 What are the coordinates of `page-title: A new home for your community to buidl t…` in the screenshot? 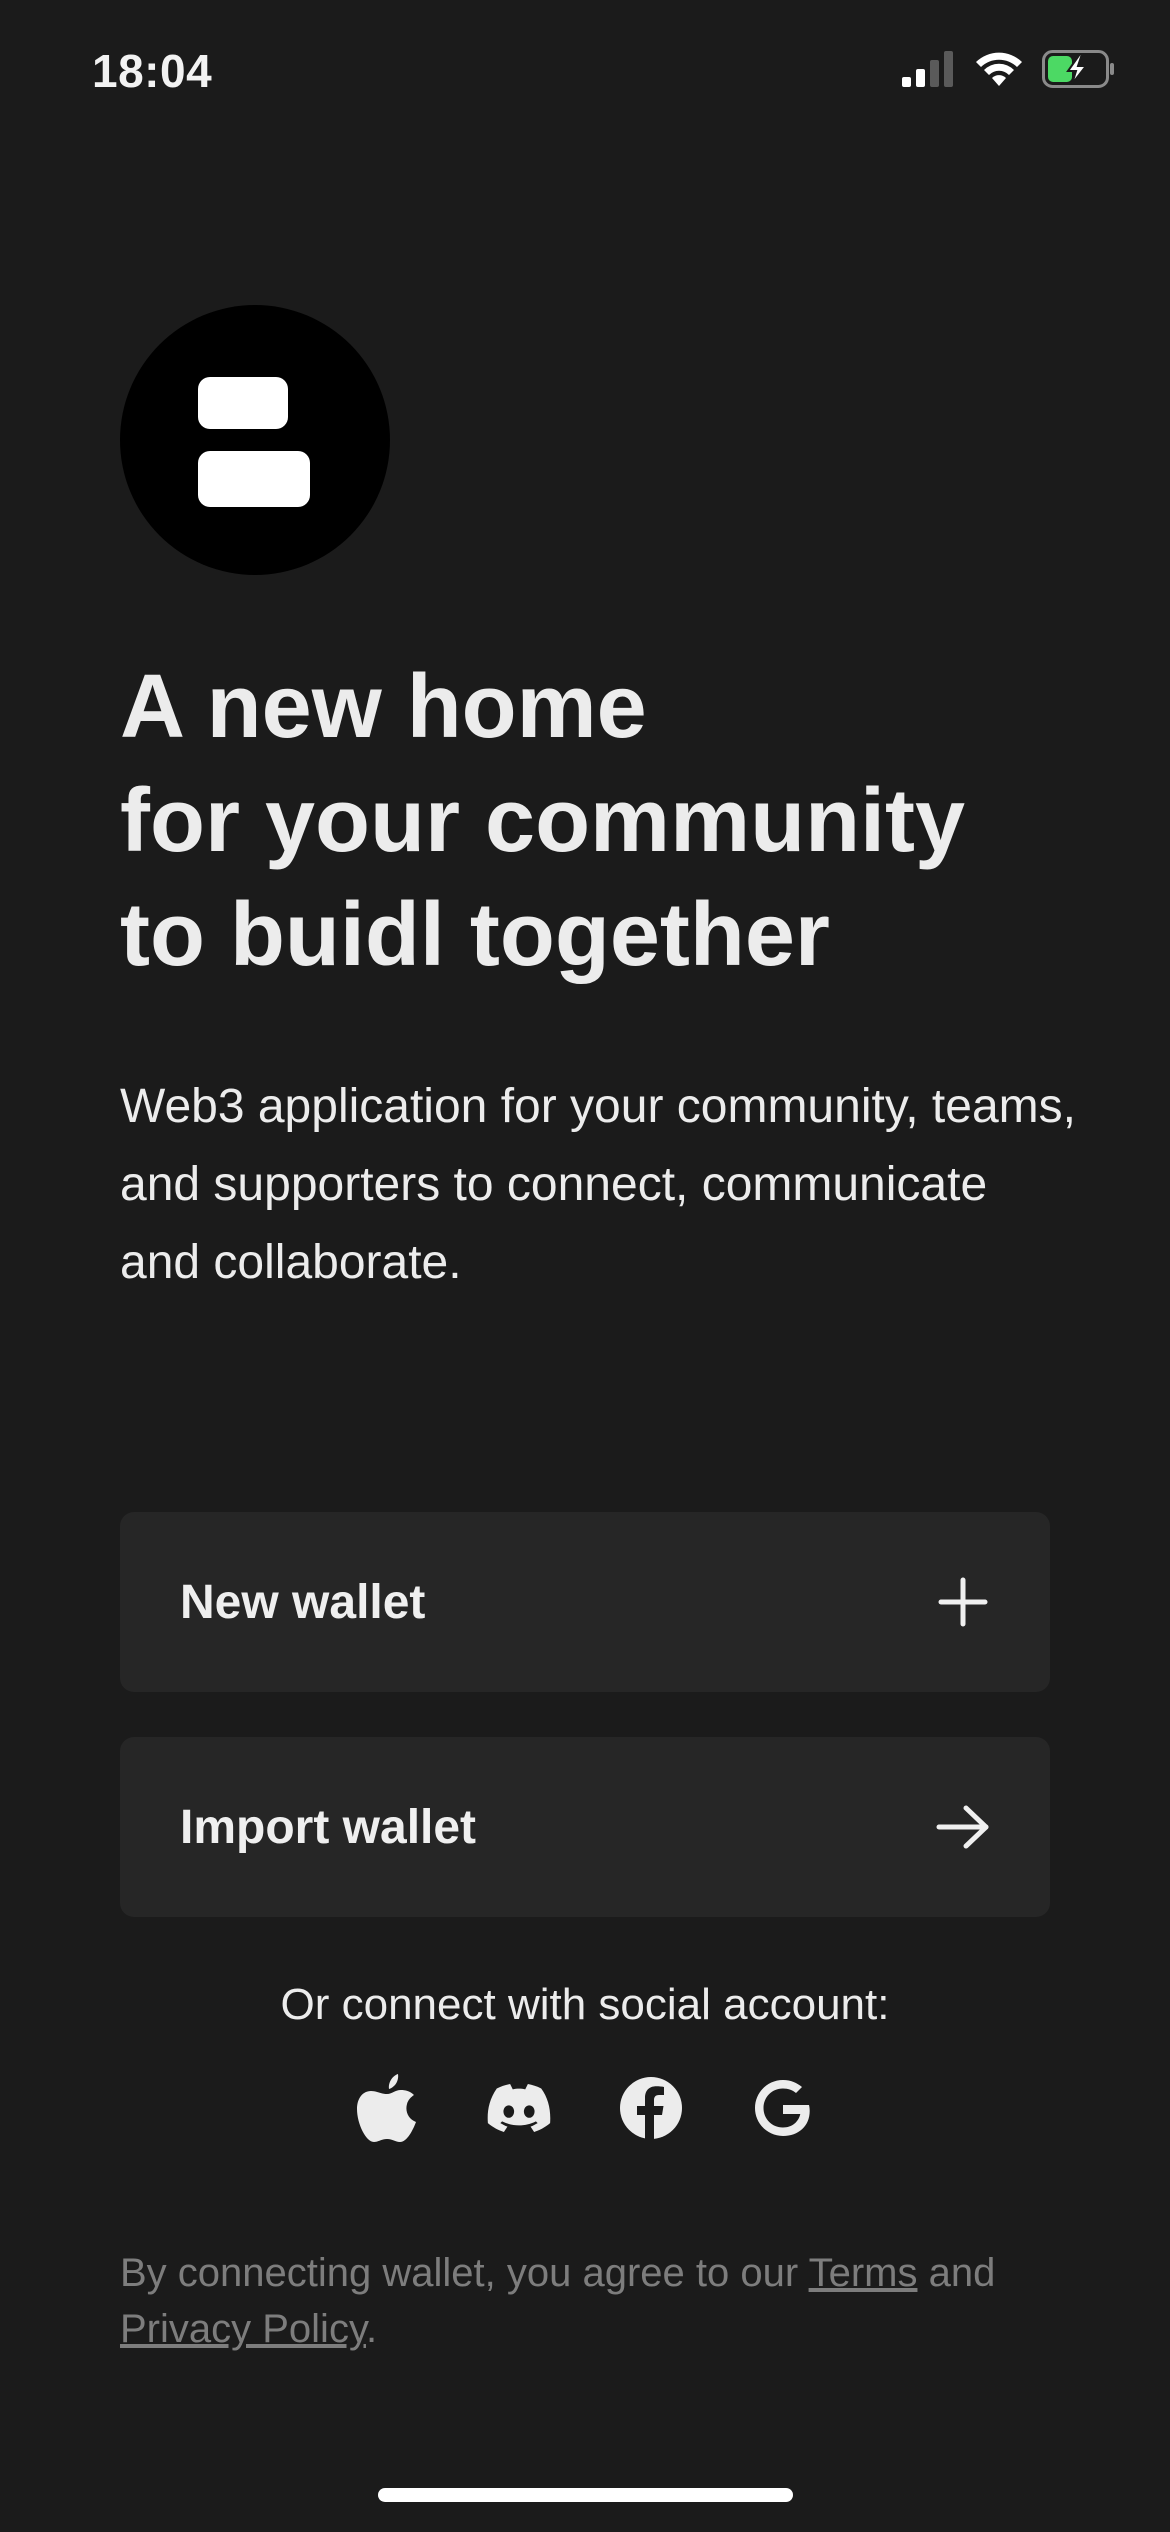 It's located at (543, 821).